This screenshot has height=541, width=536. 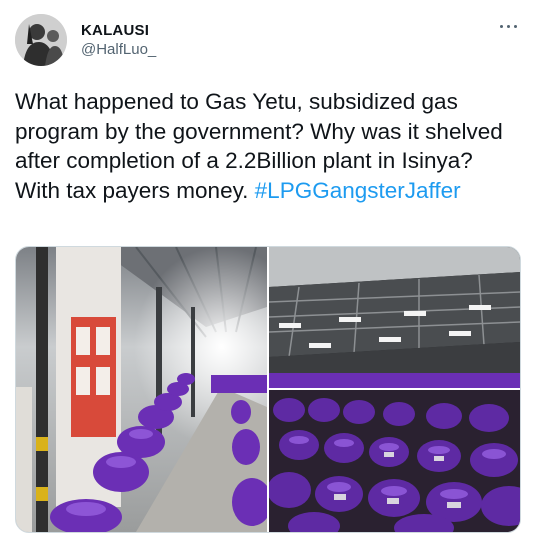 I want to click on hashtag-link: #LPGGangsterJaffer, so click(x=358, y=190).